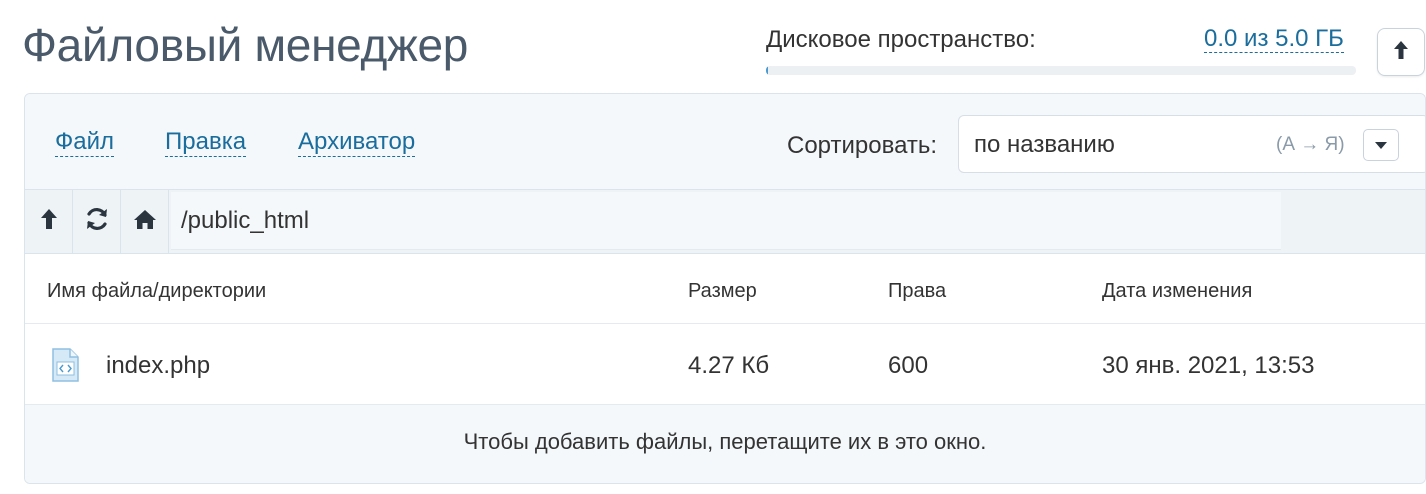 This screenshot has width=1426, height=494. I want to click on file-permissions: 600, so click(908, 366).